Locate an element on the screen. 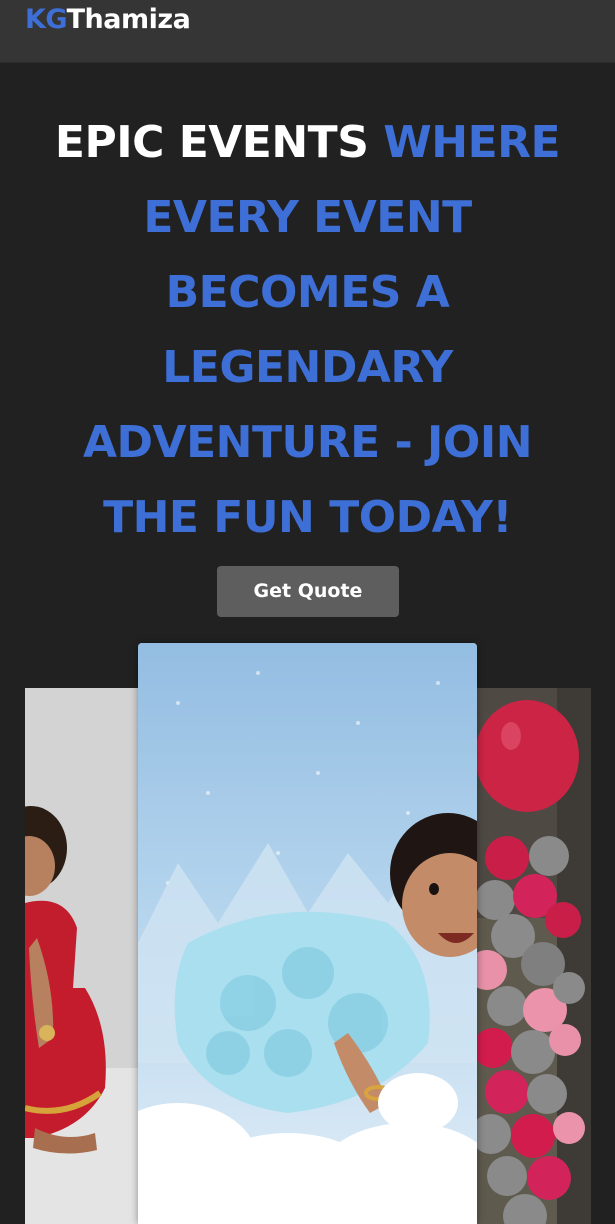 This screenshot has width=615, height=1224. site-logo: KGThamiza is located at coordinates (108, 20).